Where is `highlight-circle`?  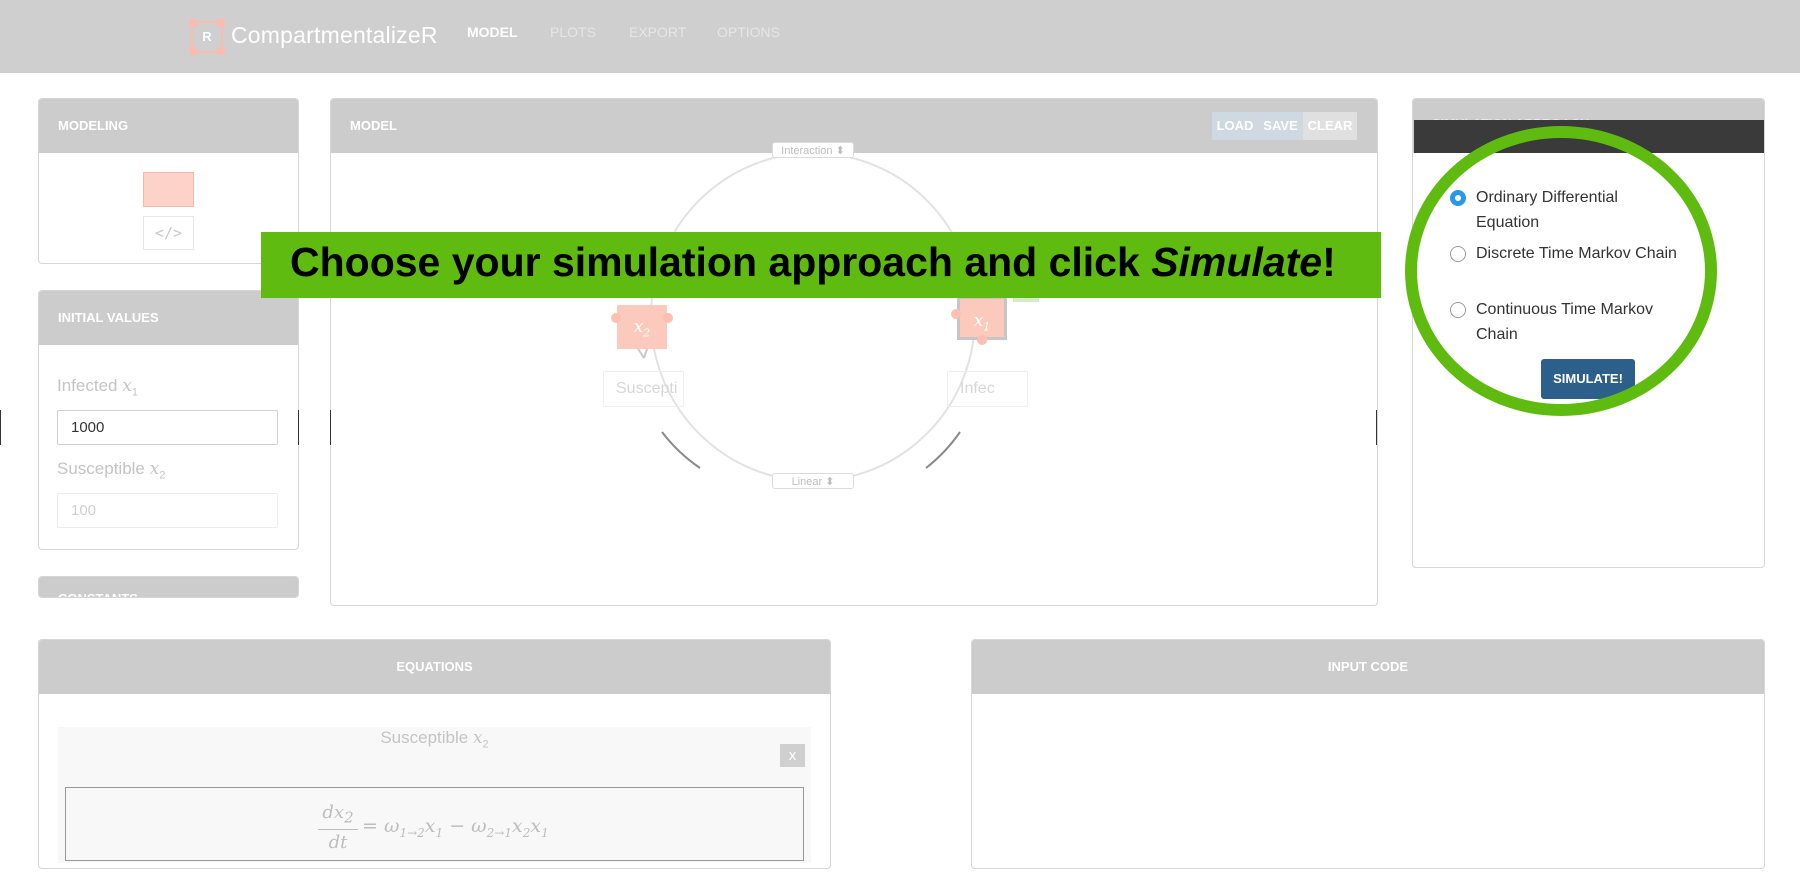 highlight-circle is located at coordinates (1561, 271).